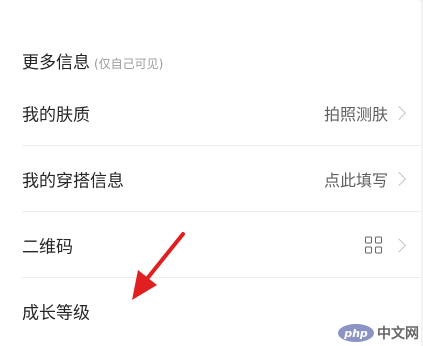 This screenshot has width=423, height=346. I want to click on row-right-skin-type: 拍照测肤, so click(365, 113).